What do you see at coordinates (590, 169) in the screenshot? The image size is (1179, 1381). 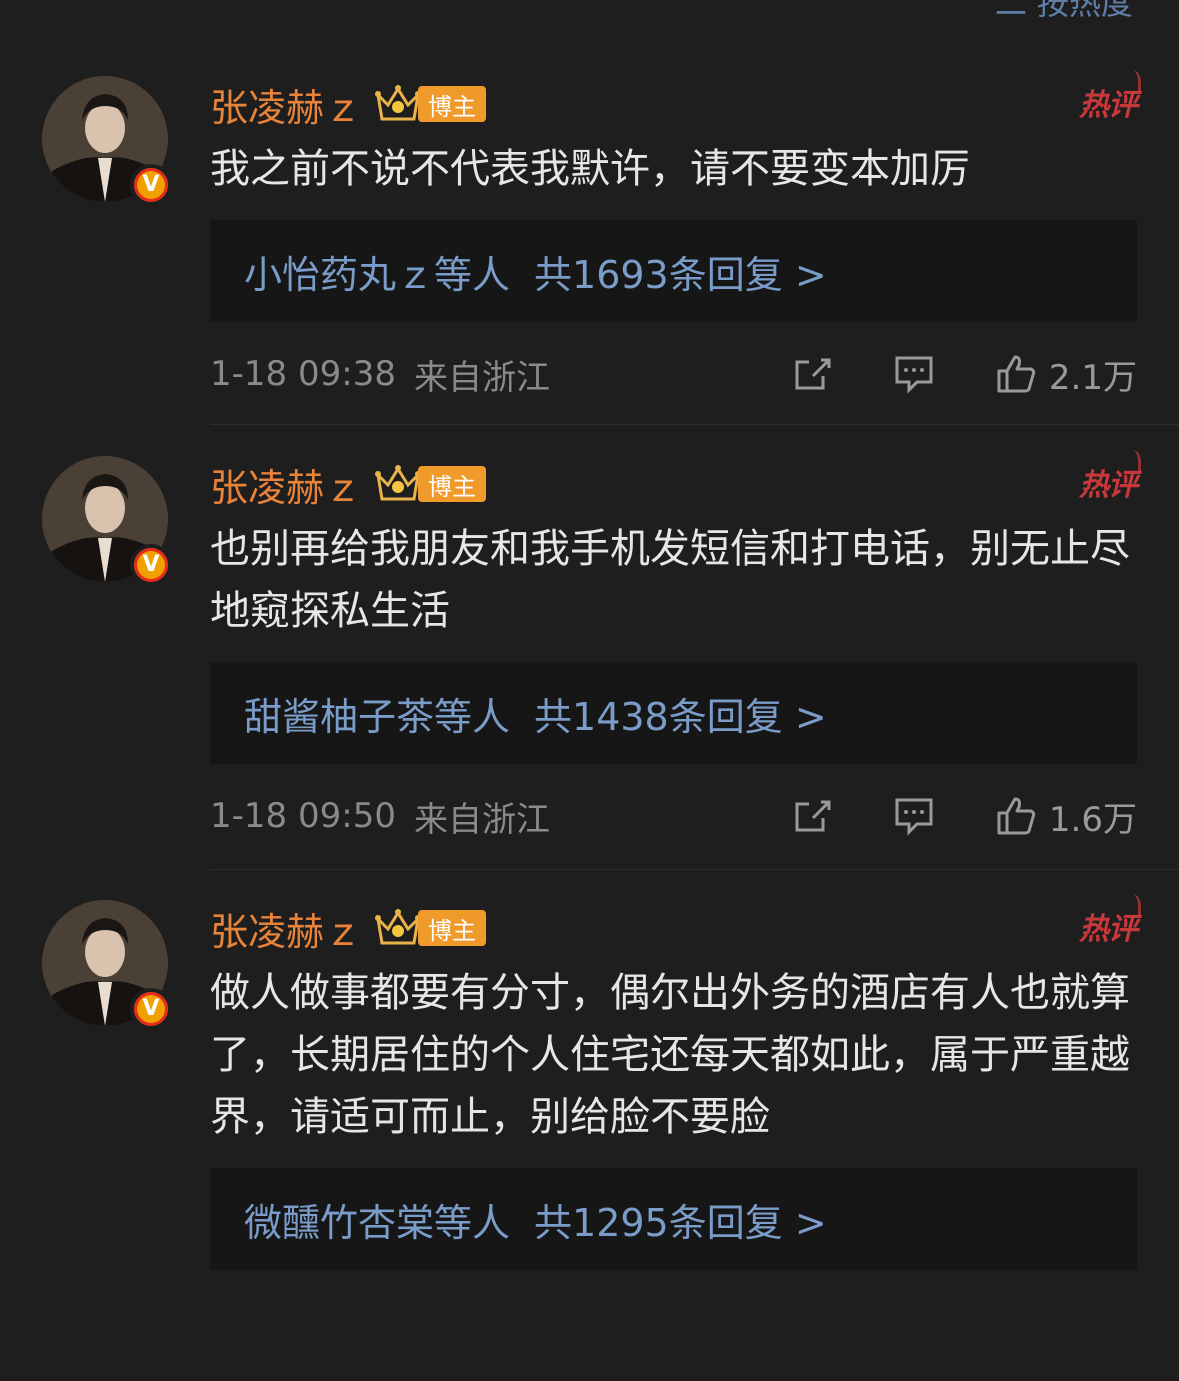 I see `comment-text: 我之前不说不代表我默许，请不要变本加厉` at bounding box center [590, 169].